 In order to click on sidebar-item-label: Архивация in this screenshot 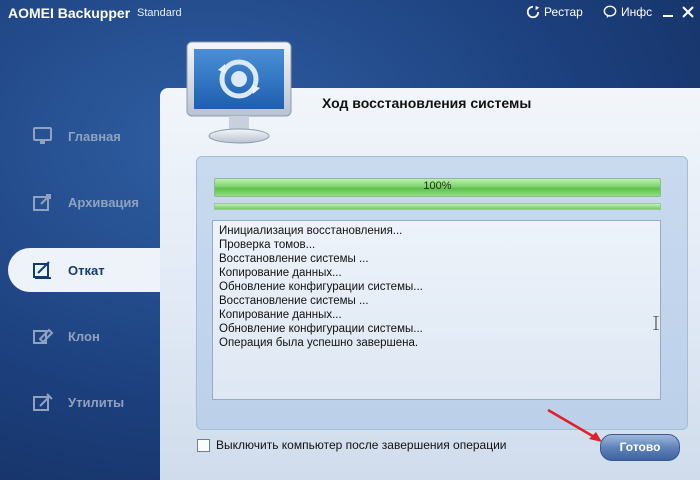, I will do `click(103, 202)`.